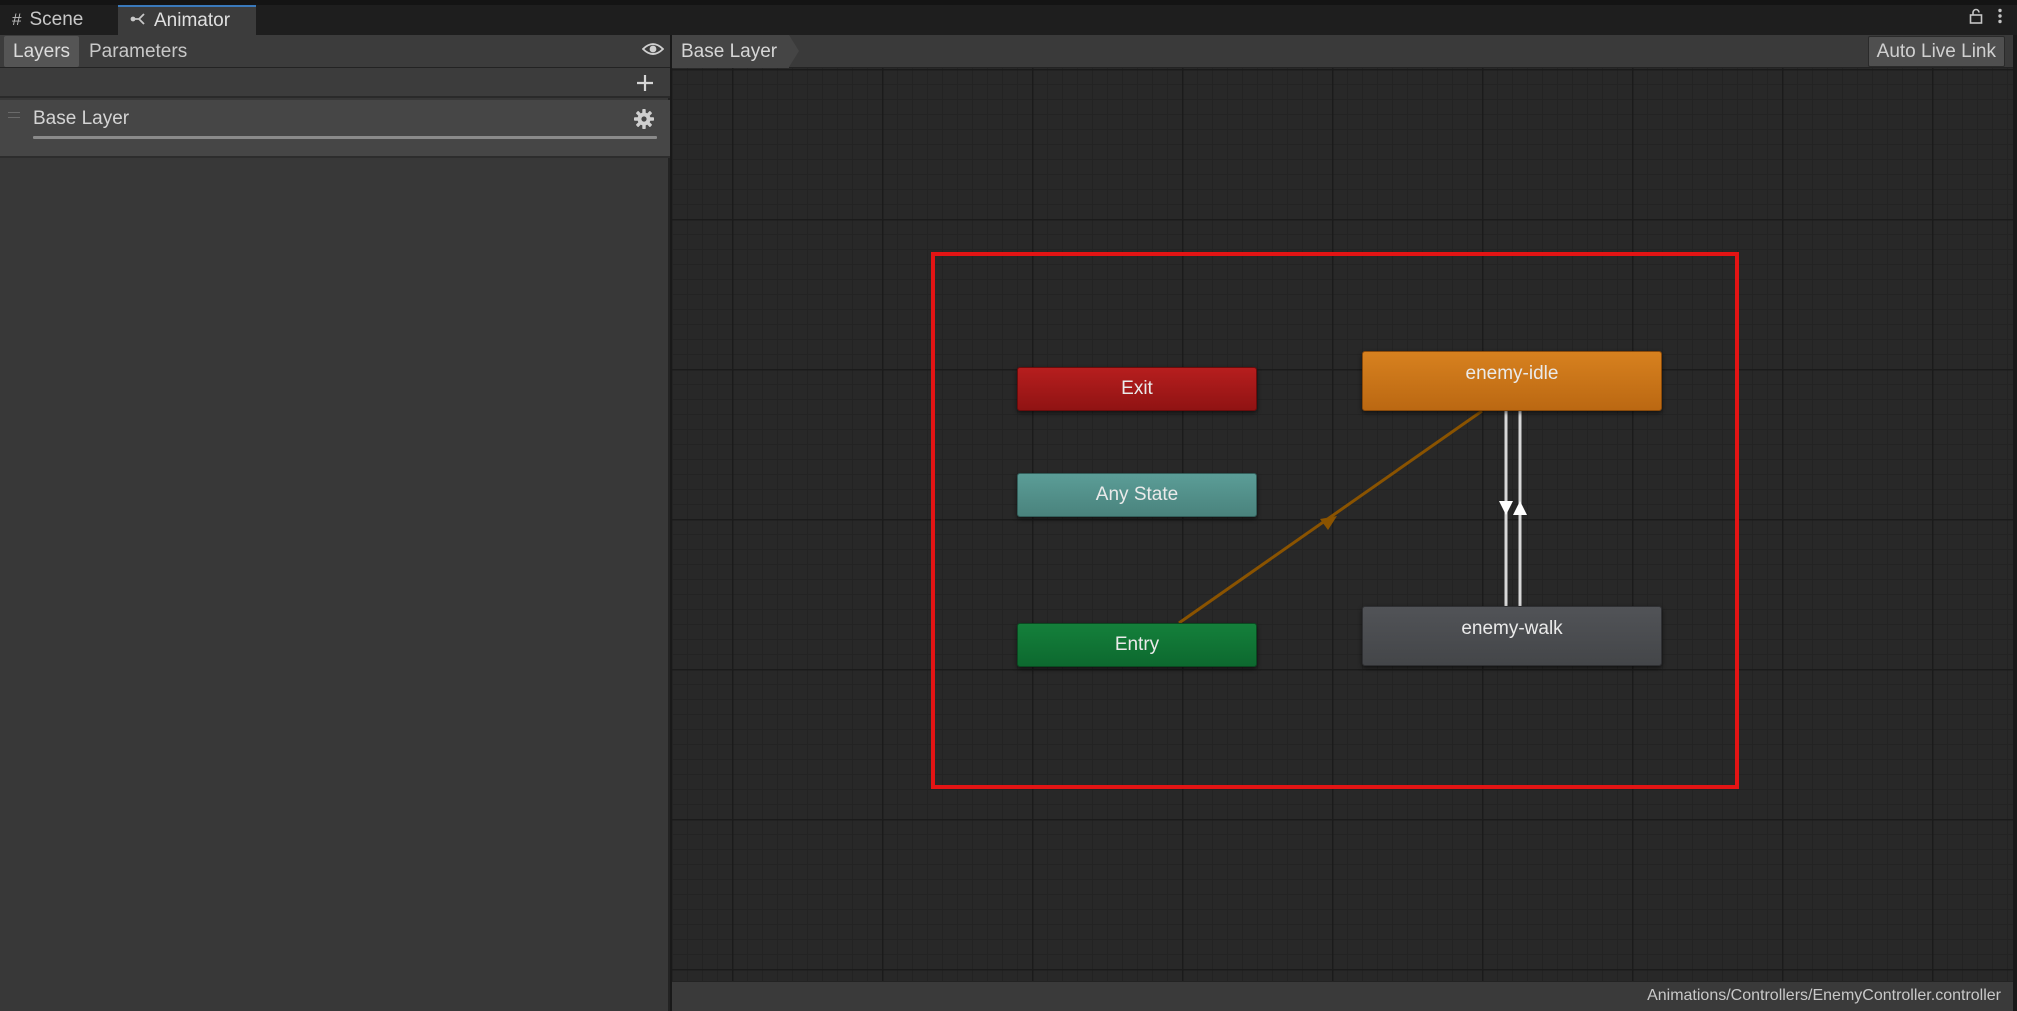 This screenshot has width=2017, height=1011. Describe the element at coordinates (1506, 508) in the screenshot. I see `arrow-down-icon` at that location.